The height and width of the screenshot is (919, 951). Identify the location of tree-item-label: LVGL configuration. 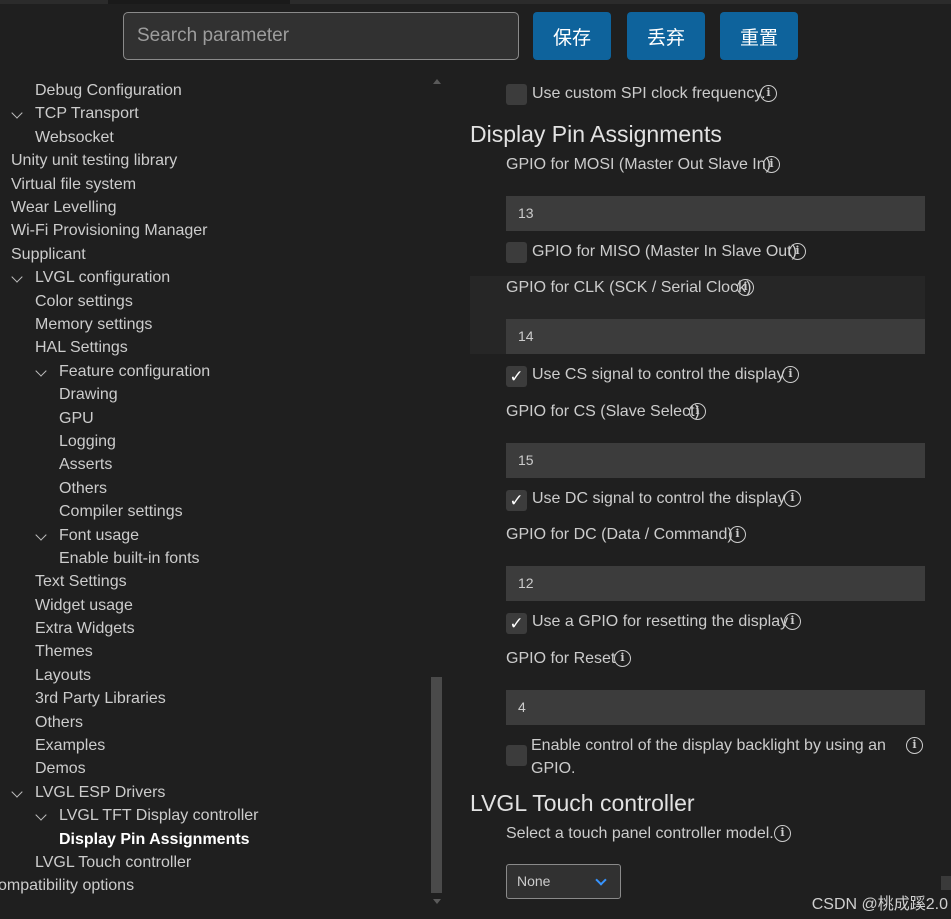
(103, 277).